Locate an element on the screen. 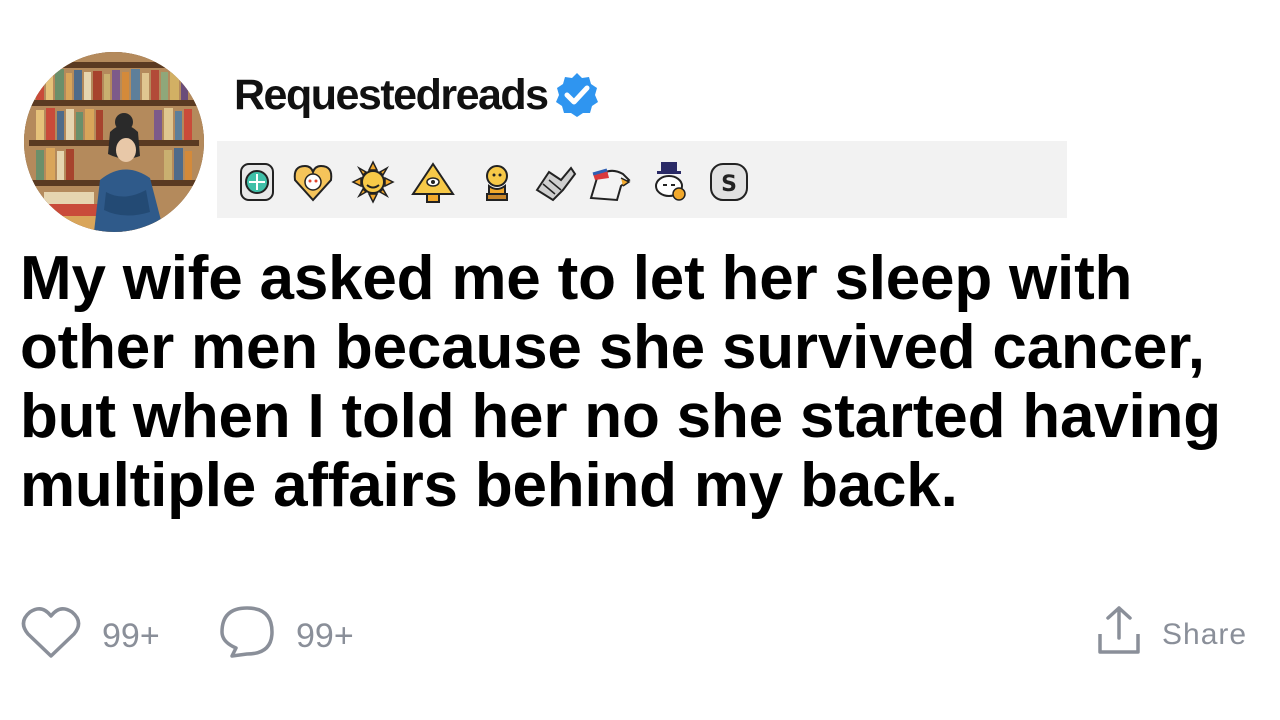 The image size is (1280, 720). silver-award-icon: S is located at coordinates (729, 182).